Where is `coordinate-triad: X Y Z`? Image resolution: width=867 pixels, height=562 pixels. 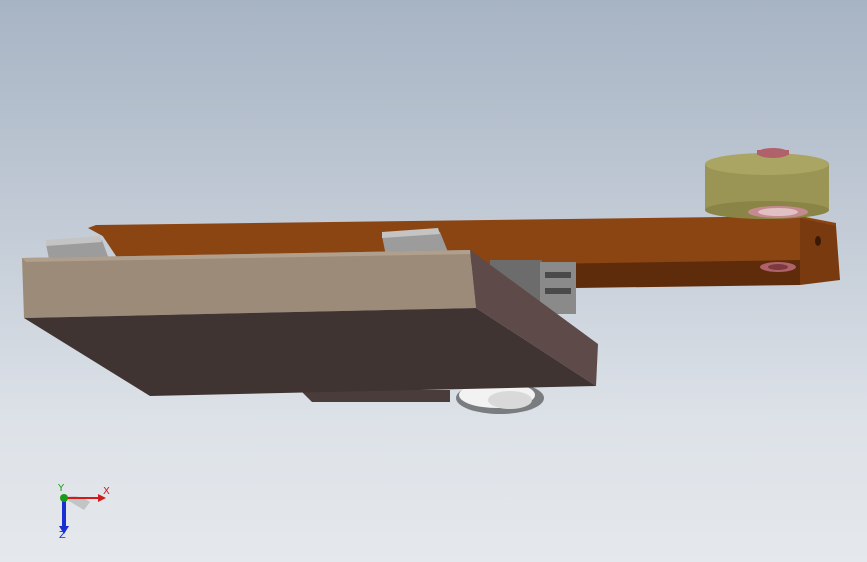 coordinate-triad: X Y Z is located at coordinates (84, 515).